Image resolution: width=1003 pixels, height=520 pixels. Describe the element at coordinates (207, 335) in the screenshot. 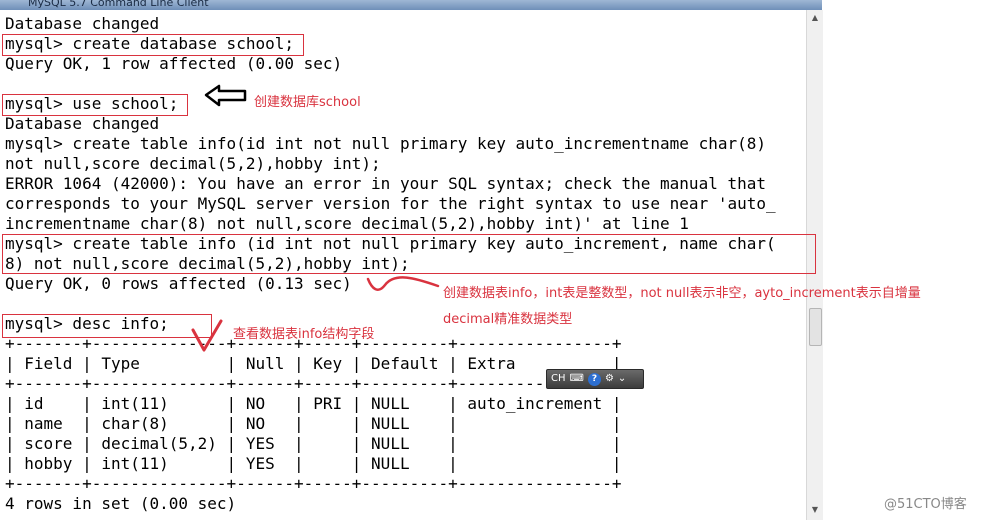

I see `checkmark-icon` at that location.